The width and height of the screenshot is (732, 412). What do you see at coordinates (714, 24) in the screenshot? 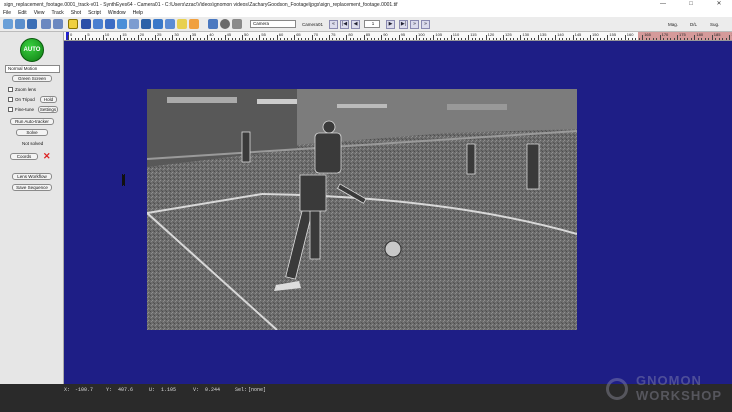
I see `sug-label: Sug.` at bounding box center [714, 24].